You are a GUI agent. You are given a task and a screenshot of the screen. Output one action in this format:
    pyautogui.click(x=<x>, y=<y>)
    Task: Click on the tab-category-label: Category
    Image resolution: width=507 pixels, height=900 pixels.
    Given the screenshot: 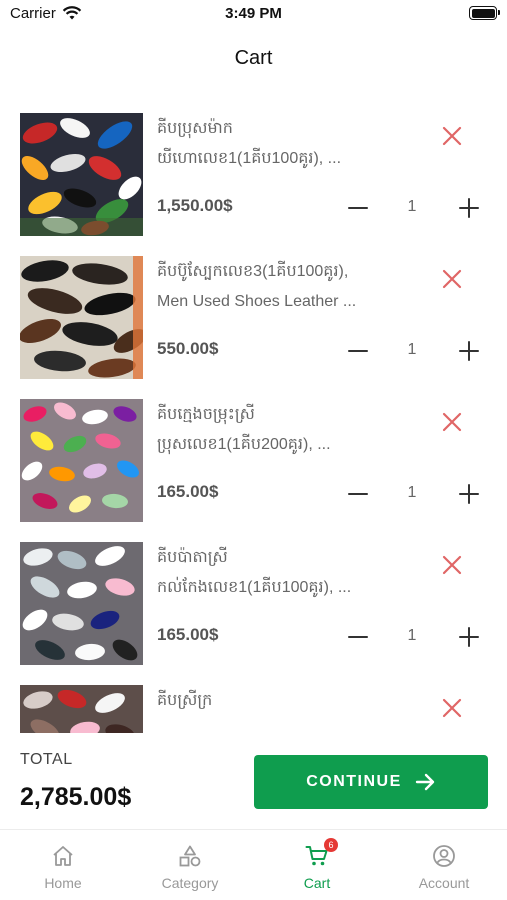 What is the action you would take?
    pyautogui.click(x=190, y=883)
    